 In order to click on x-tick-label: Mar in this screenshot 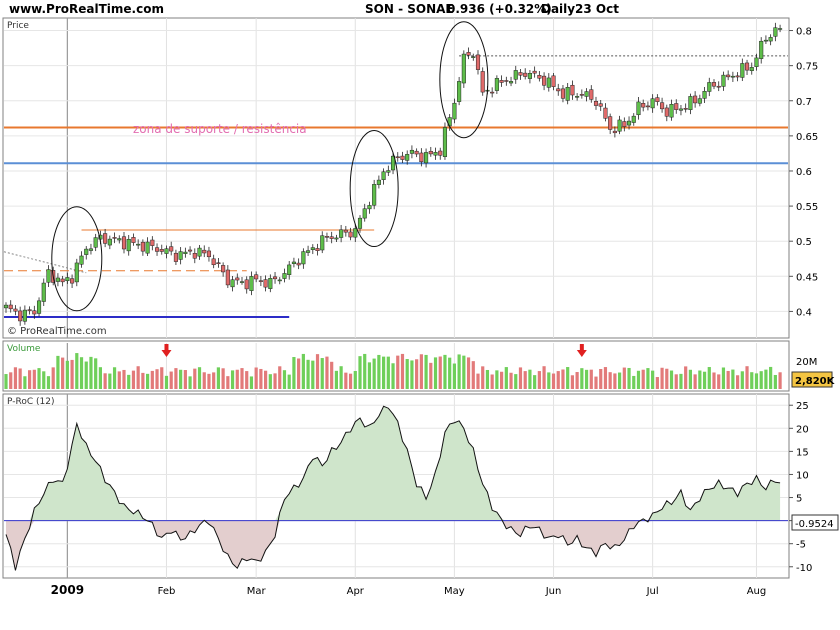, I will do `click(257, 591)`.